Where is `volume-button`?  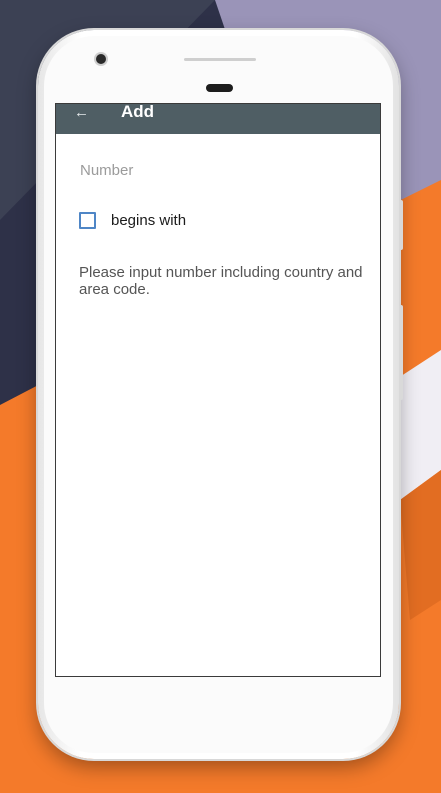
volume-button is located at coordinates (401, 225).